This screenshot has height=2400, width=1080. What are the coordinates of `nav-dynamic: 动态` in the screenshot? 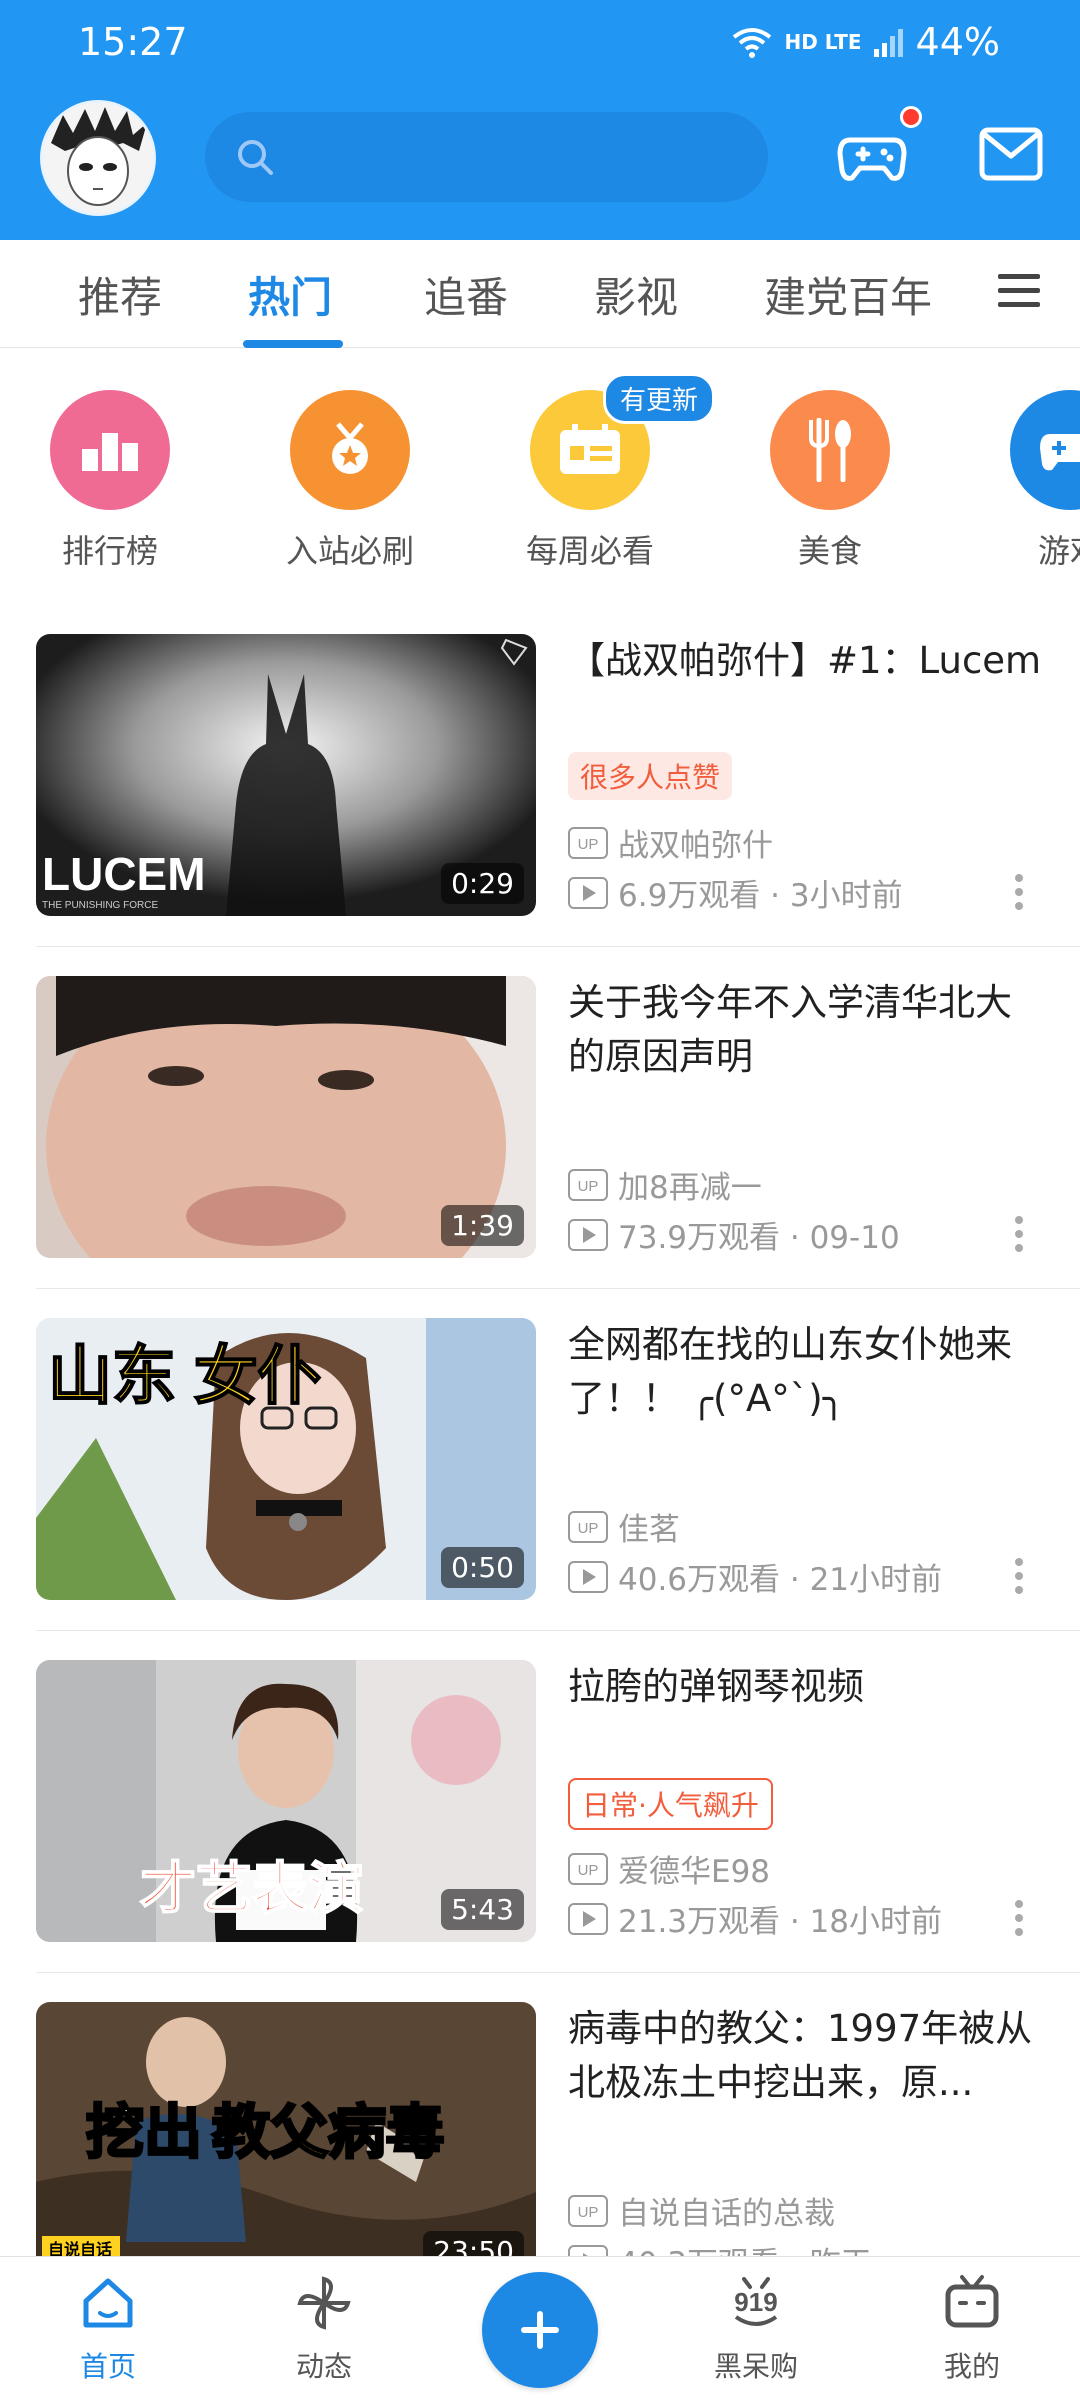 It's located at (324, 2329).